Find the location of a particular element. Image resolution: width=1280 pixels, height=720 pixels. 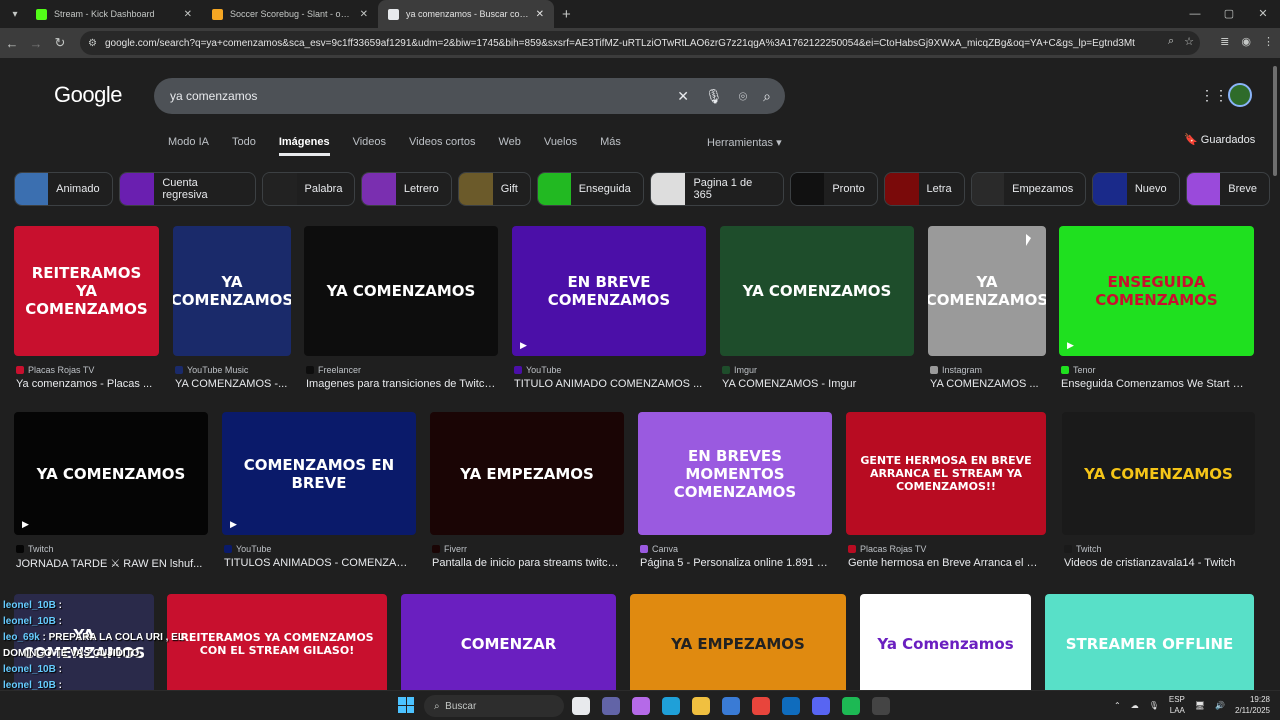

filter-chip: Palabra is located at coordinates (309, 189).